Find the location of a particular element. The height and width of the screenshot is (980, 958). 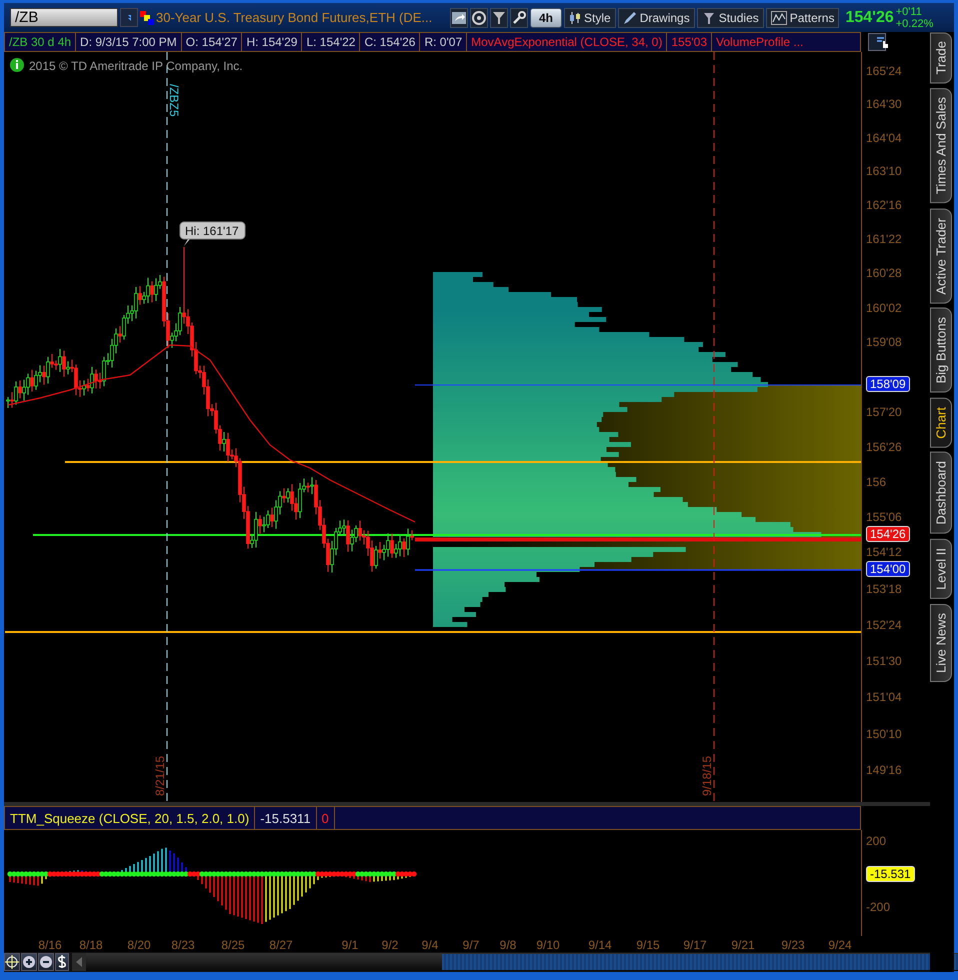

time-tick-label: 9/10 is located at coordinates (548, 945).